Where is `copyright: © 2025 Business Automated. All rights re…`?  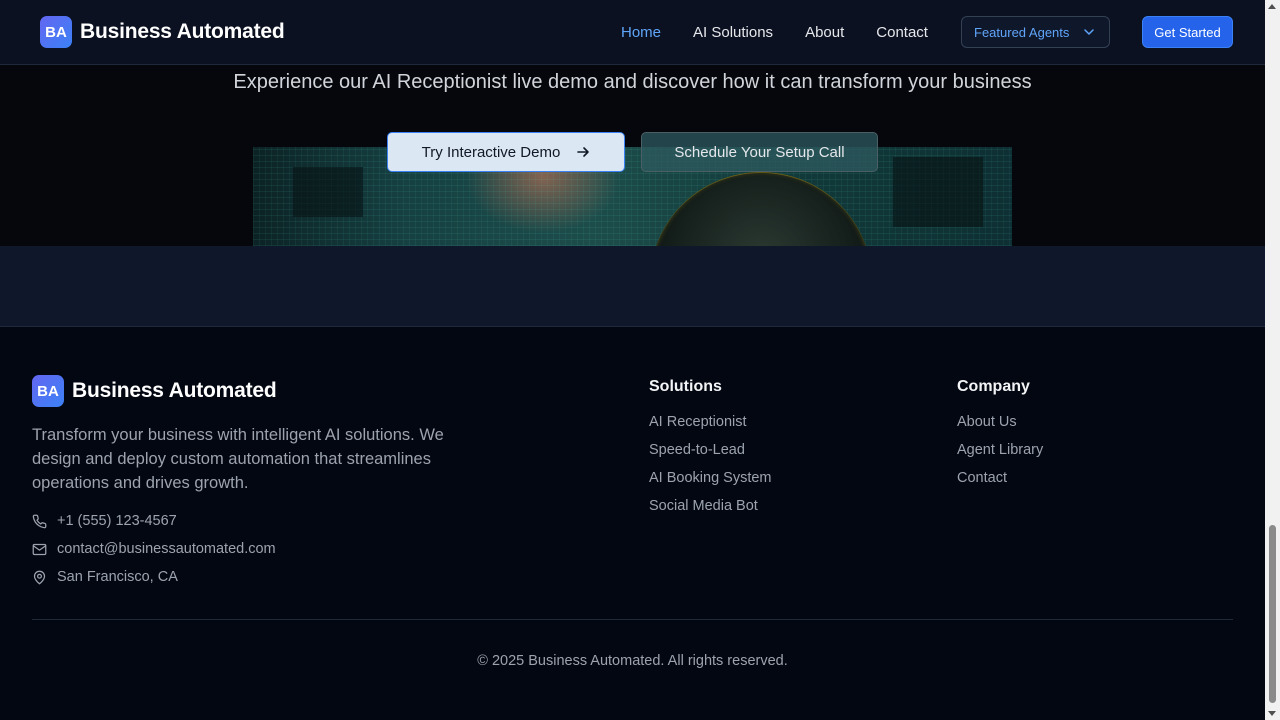 copyright: © 2025 Business Automated. All rights re… is located at coordinates (632, 661).